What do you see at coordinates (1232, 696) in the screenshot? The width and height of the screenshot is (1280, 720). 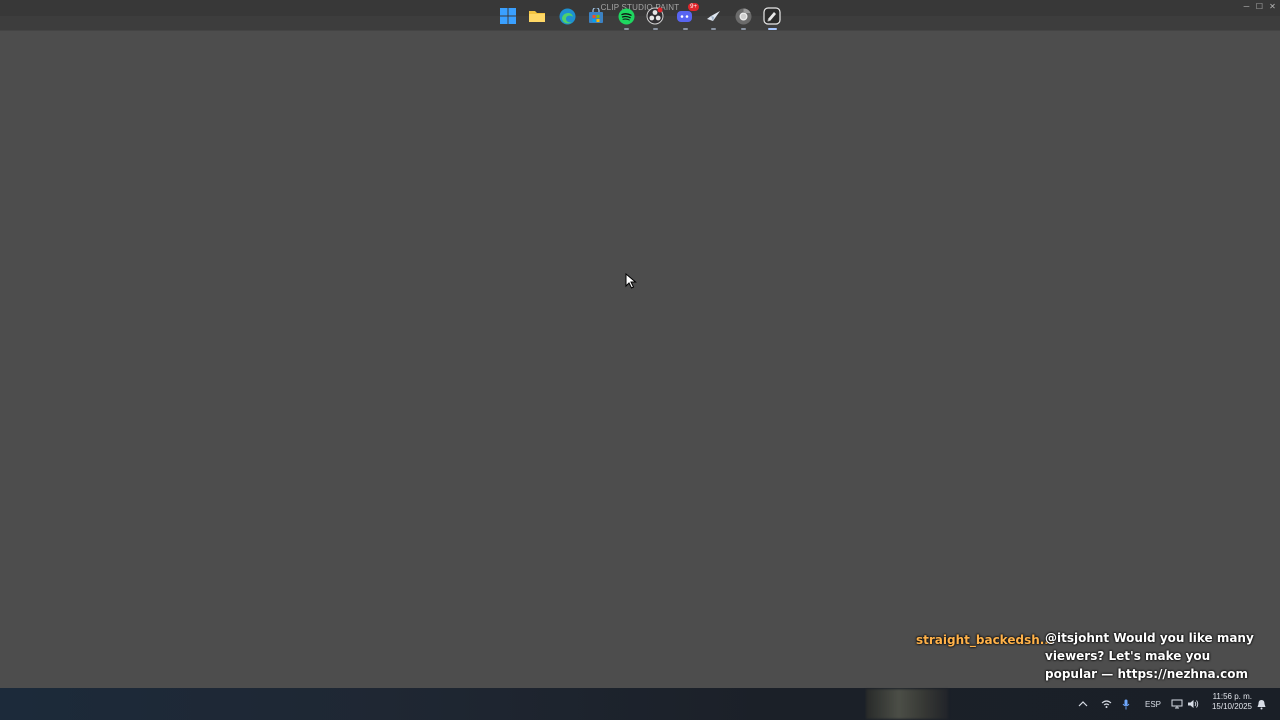 I see `clock-time: 11:56 p. m.` at bounding box center [1232, 696].